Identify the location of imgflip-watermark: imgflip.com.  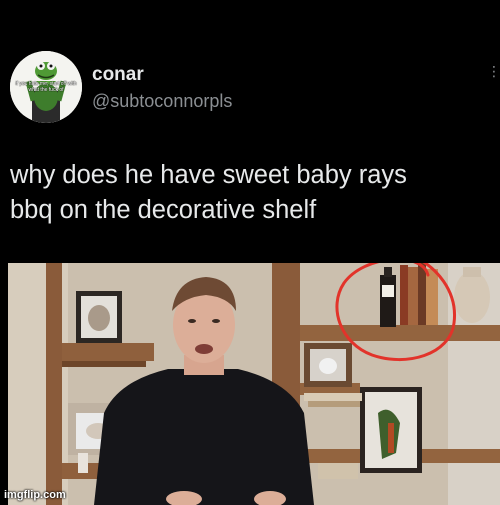
(35, 495).